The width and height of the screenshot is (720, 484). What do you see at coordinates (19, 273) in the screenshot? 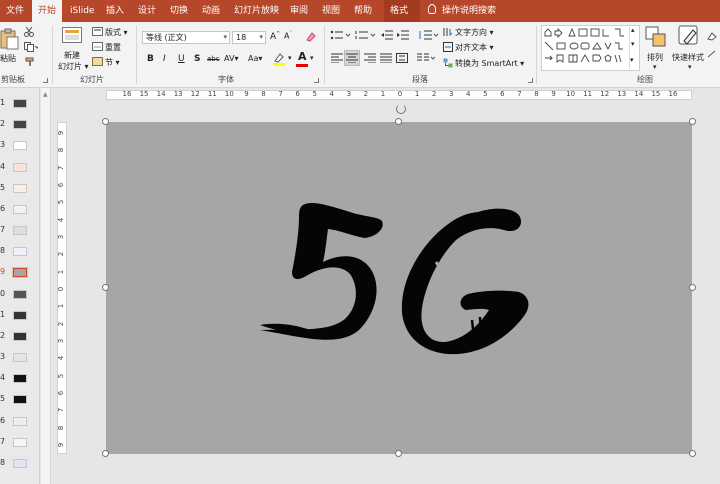
I see `thumbnail-slide-selected: 9` at bounding box center [19, 273].